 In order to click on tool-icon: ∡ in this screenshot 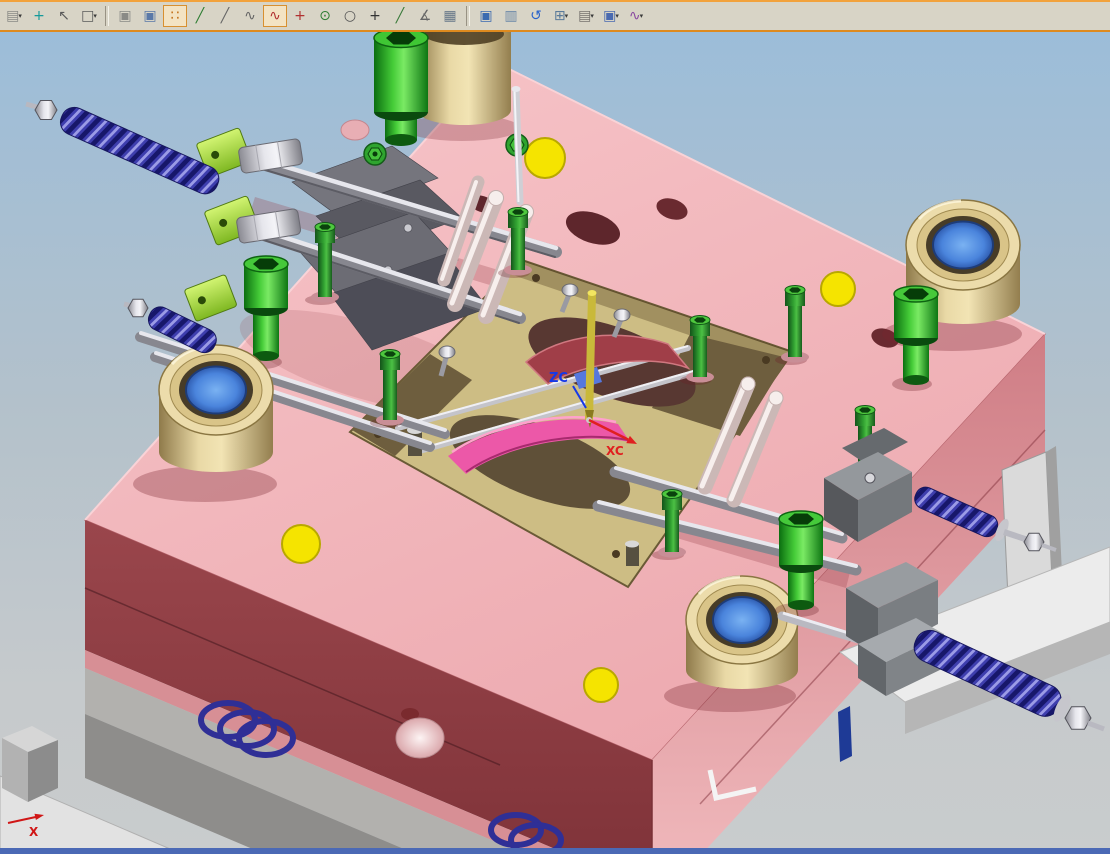, I will do `click(425, 16)`.